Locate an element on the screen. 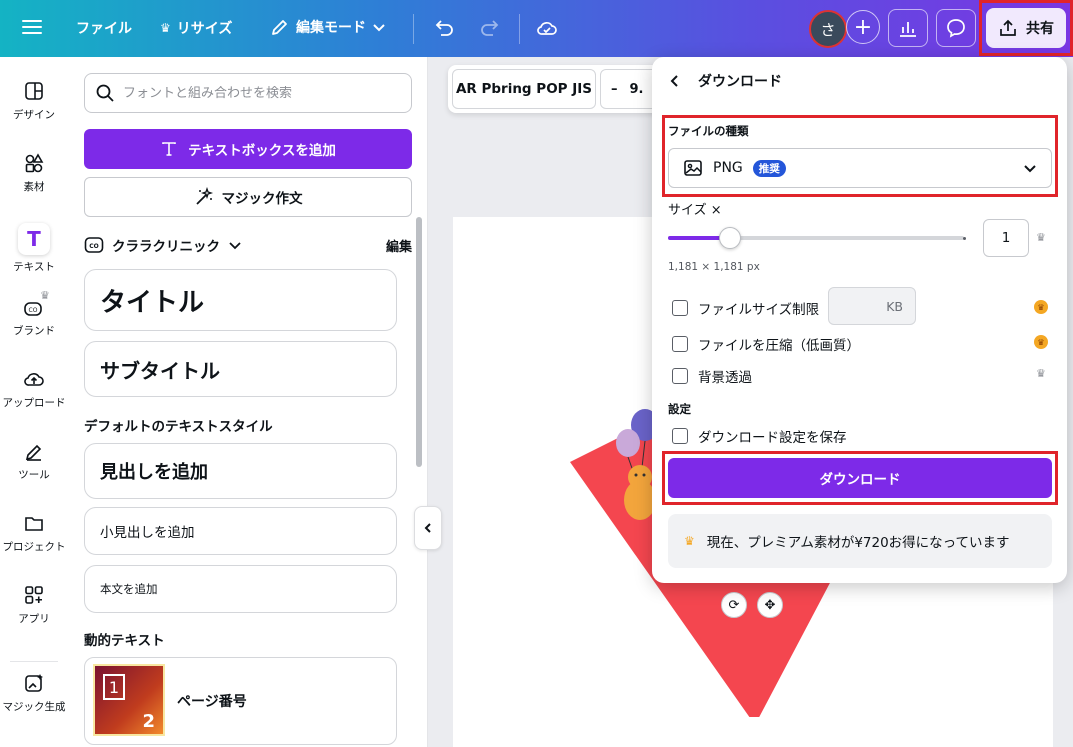 The image size is (1073, 747). avatar: さ is located at coordinates (828, 29).